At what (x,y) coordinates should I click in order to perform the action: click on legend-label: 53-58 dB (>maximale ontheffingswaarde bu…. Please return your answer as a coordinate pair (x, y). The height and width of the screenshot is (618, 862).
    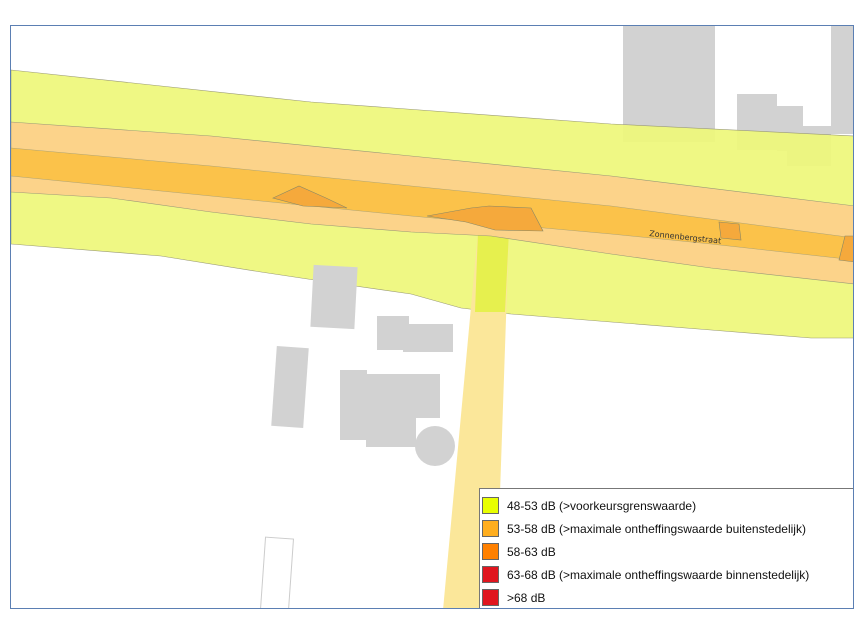
    Looking at the image, I should click on (656, 528).